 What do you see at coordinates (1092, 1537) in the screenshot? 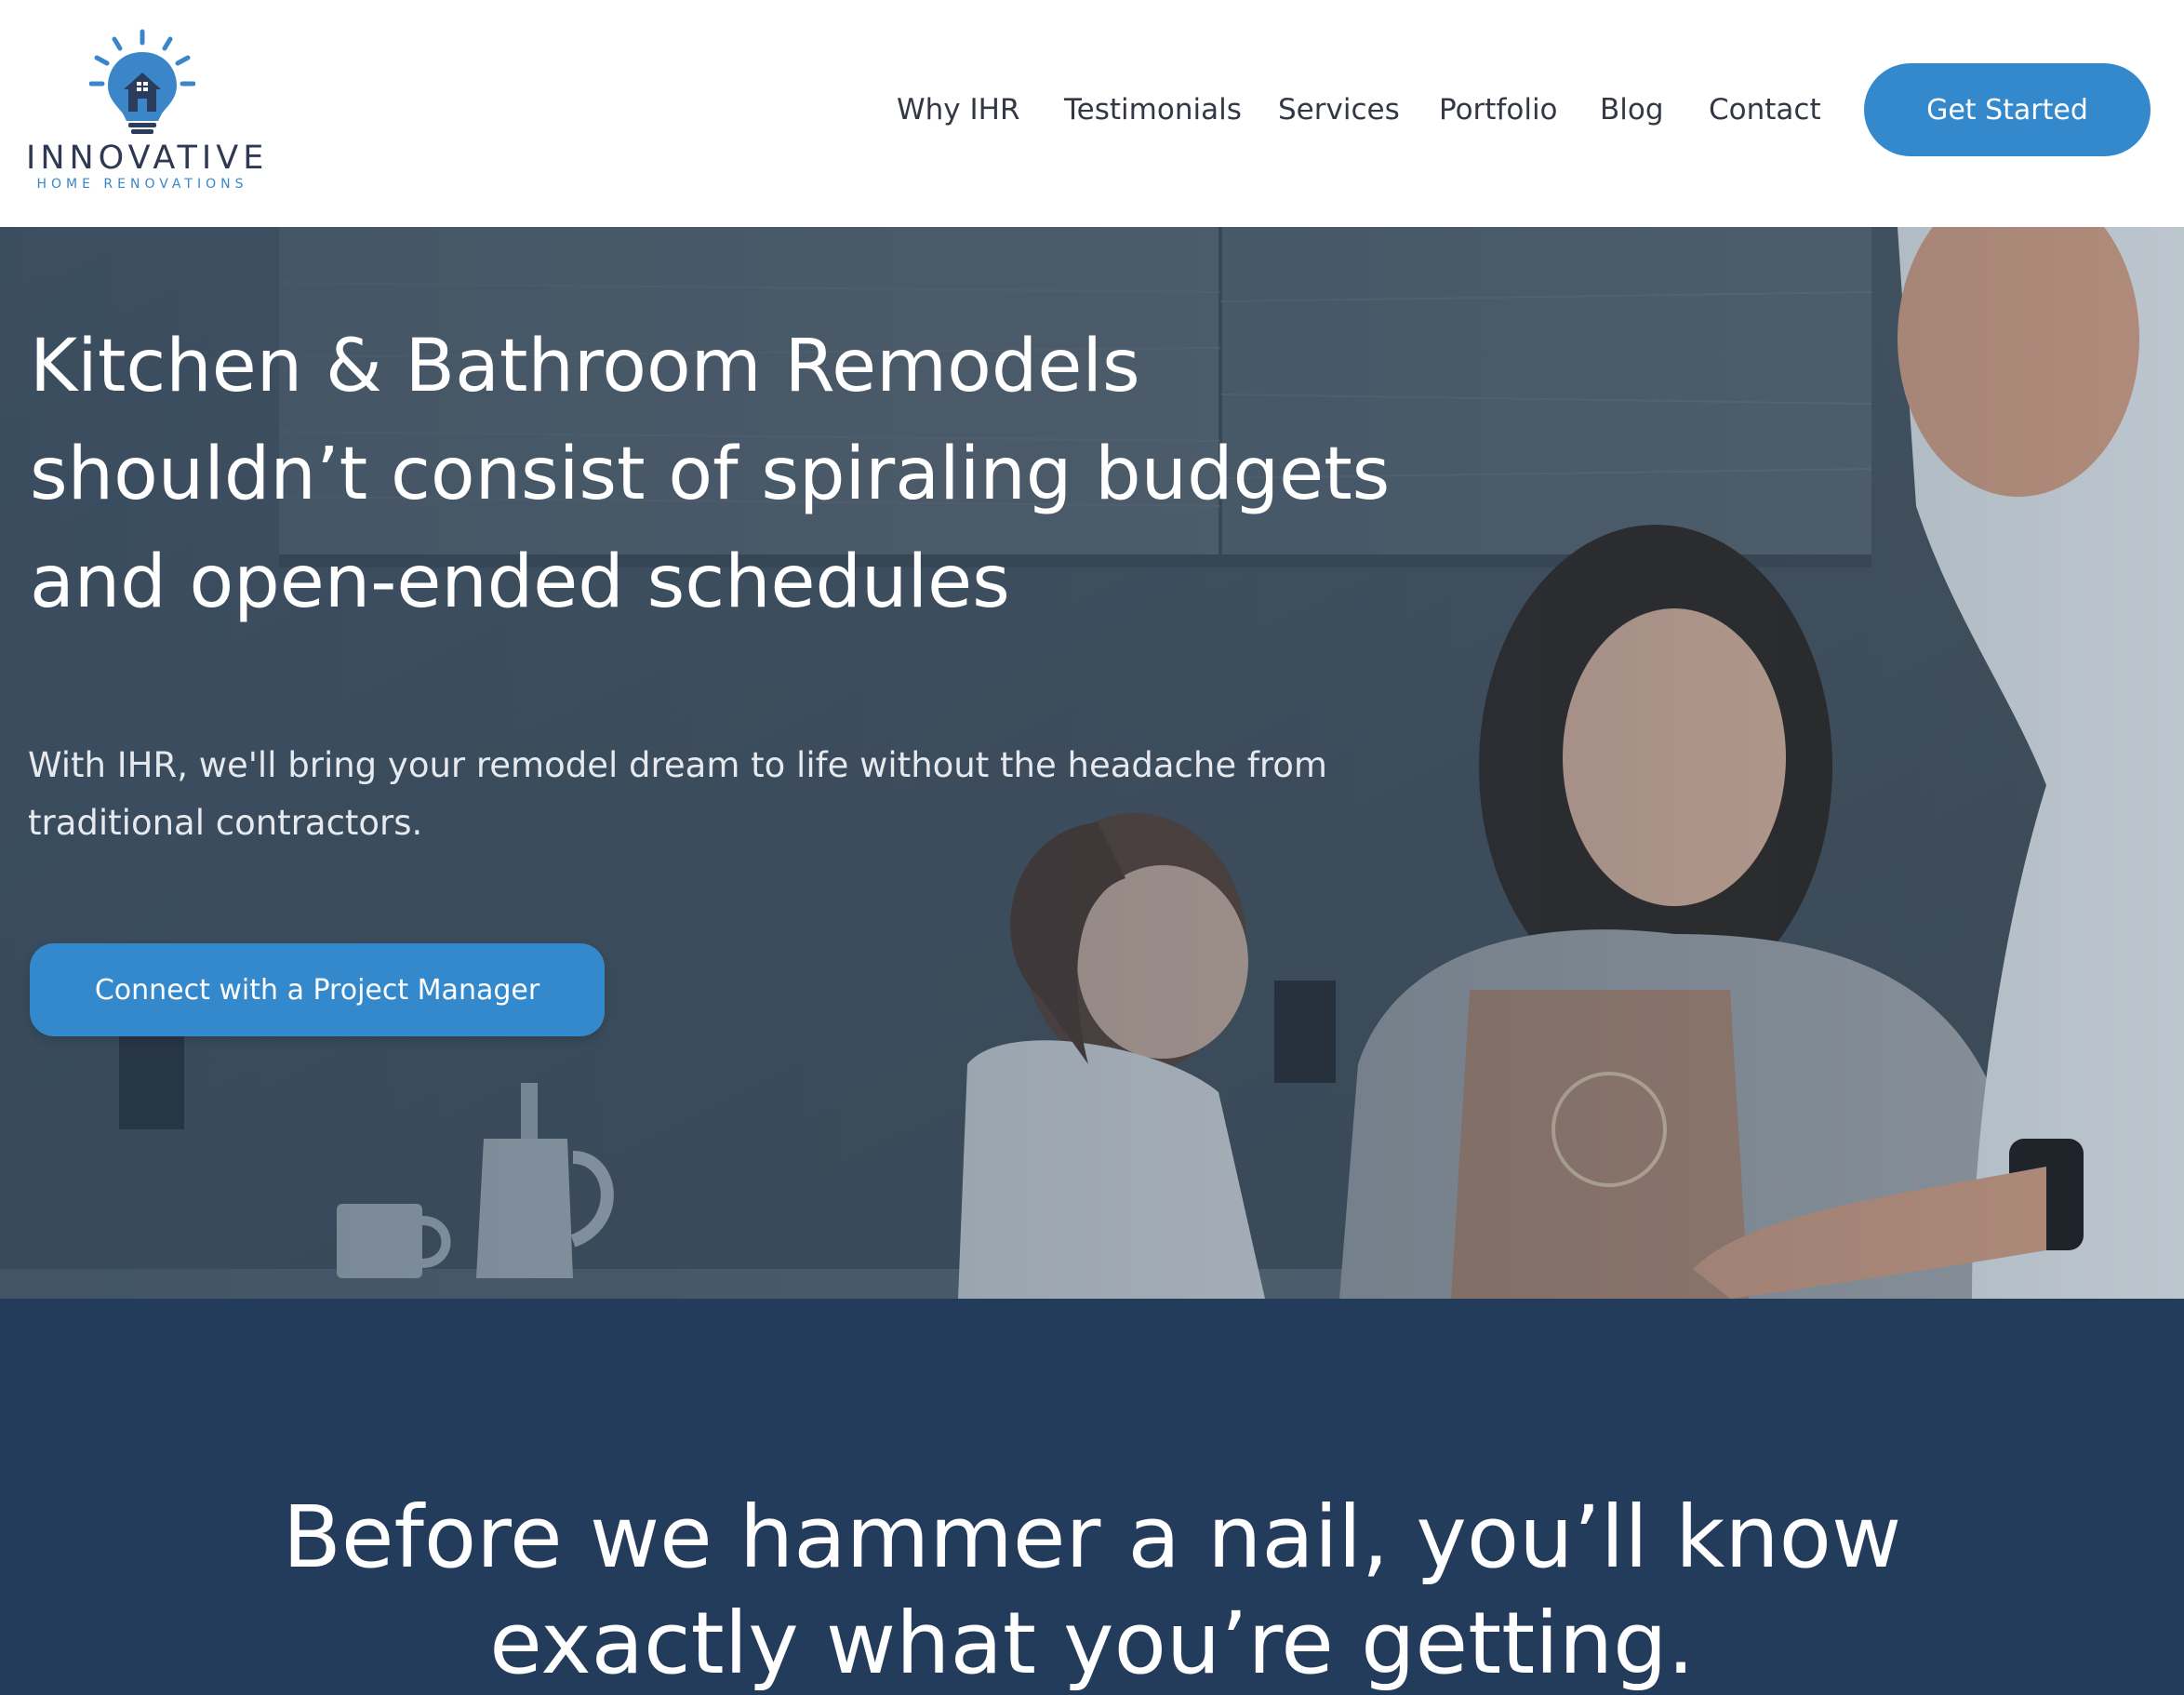
I see `value-heading-line: Before we hammer a nail, you’ll know` at bounding box center [1092, 1537].